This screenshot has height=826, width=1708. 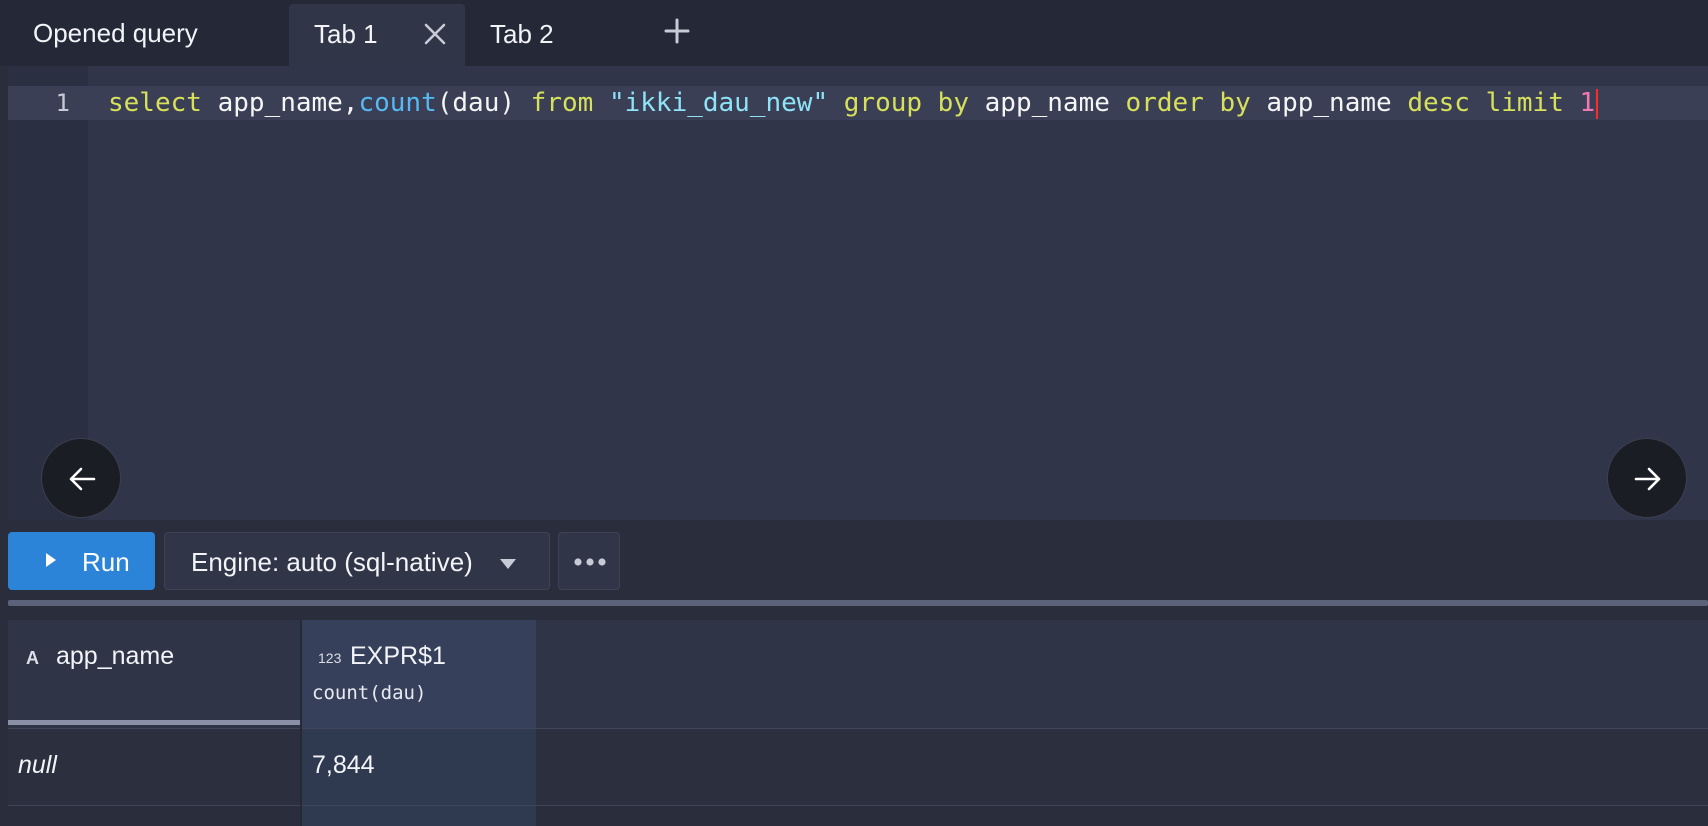 I want to click on table-row: null 7,844, so click(x=858, y=767).